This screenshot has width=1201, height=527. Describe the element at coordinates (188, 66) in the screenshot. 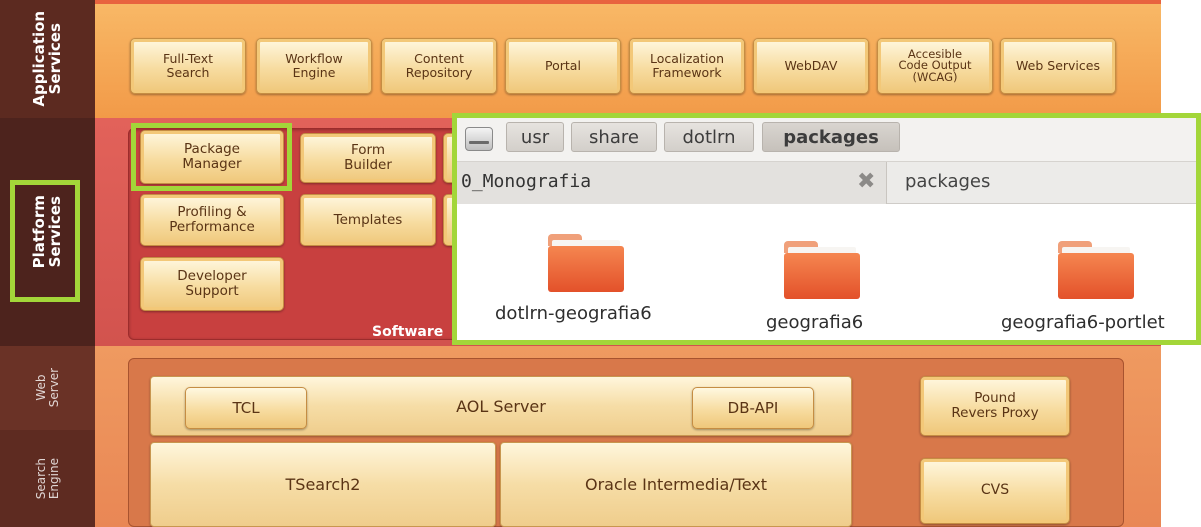

I see `full-text-search-box: Full-Text Search` at that location.